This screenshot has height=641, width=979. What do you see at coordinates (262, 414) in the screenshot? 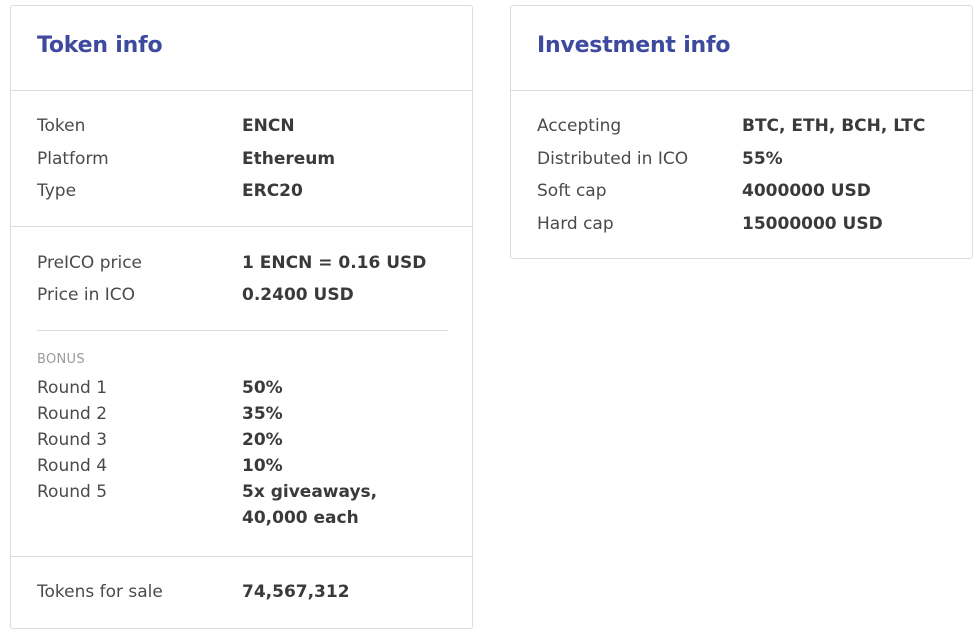
I see `row-value: 35%` at bounding box center [262, 414].